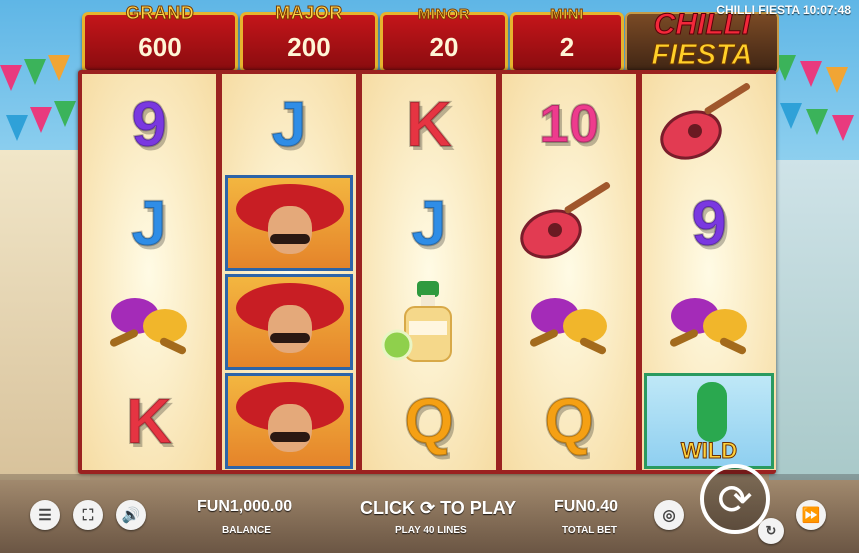  I want to click on sound-icon: 🔊, so click(131, 515).